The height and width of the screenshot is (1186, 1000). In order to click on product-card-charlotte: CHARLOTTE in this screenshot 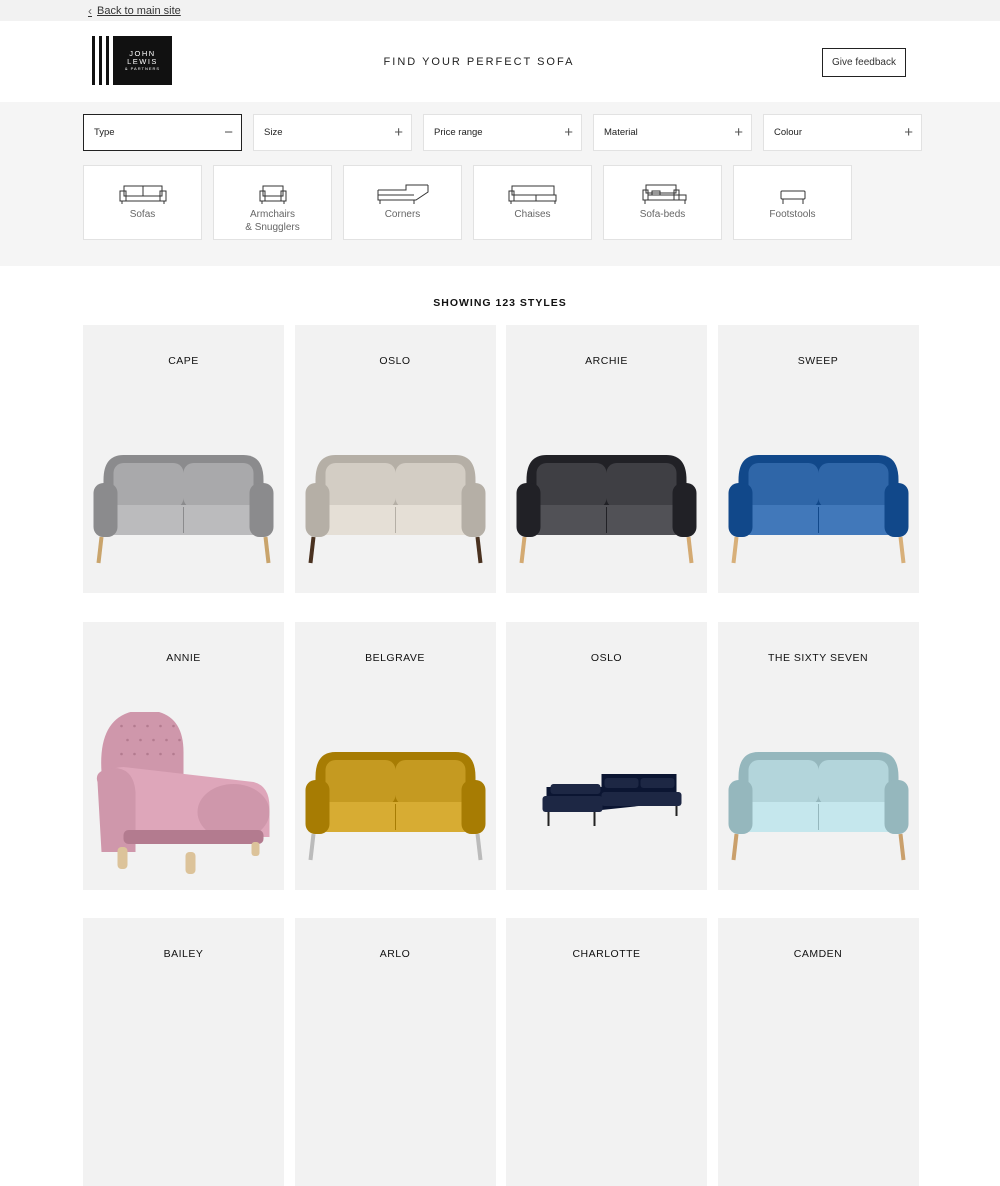, I will do `click(606, 1052)`.